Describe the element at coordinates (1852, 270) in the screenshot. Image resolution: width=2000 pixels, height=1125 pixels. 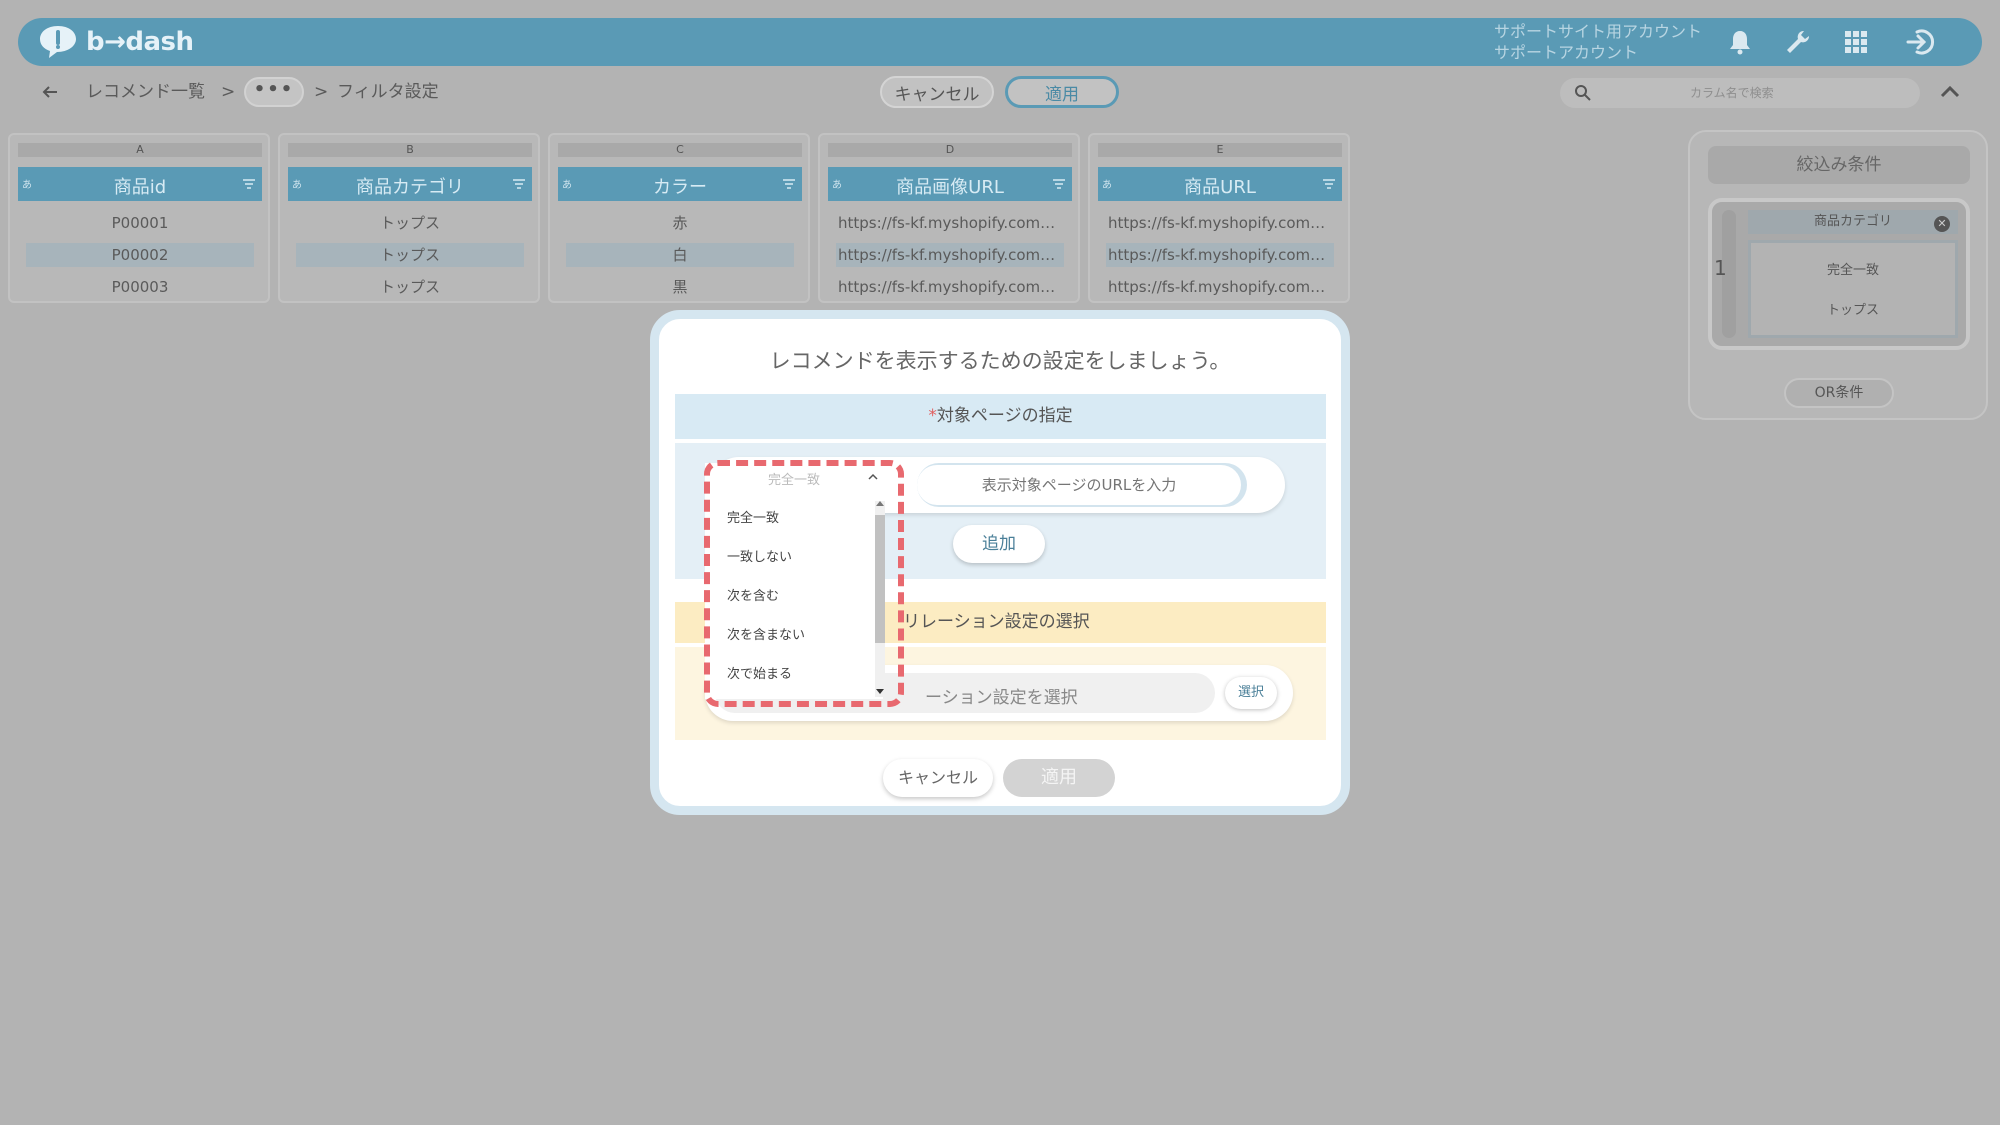
I see `condition-match-type: 完全一致` at that location.